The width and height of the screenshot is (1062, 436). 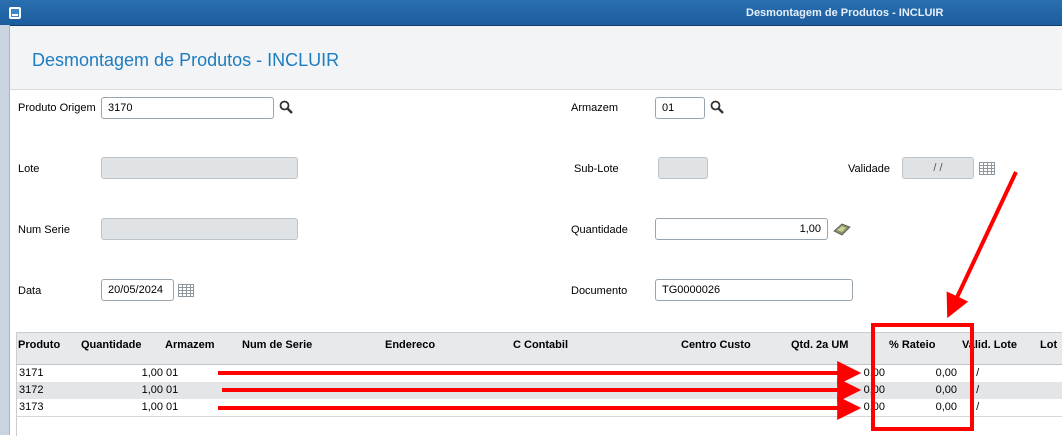 I want to click on num-serie-label: Num Serie, so click(x=44, y=230).